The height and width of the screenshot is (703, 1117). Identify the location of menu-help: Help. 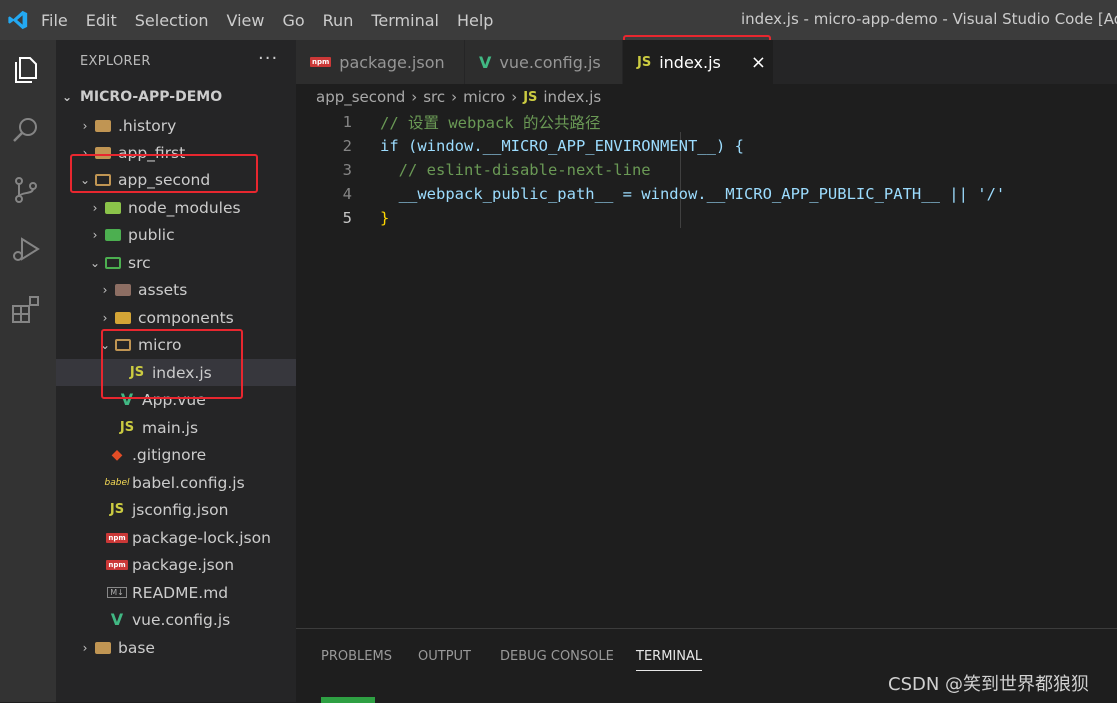
(475, 20).